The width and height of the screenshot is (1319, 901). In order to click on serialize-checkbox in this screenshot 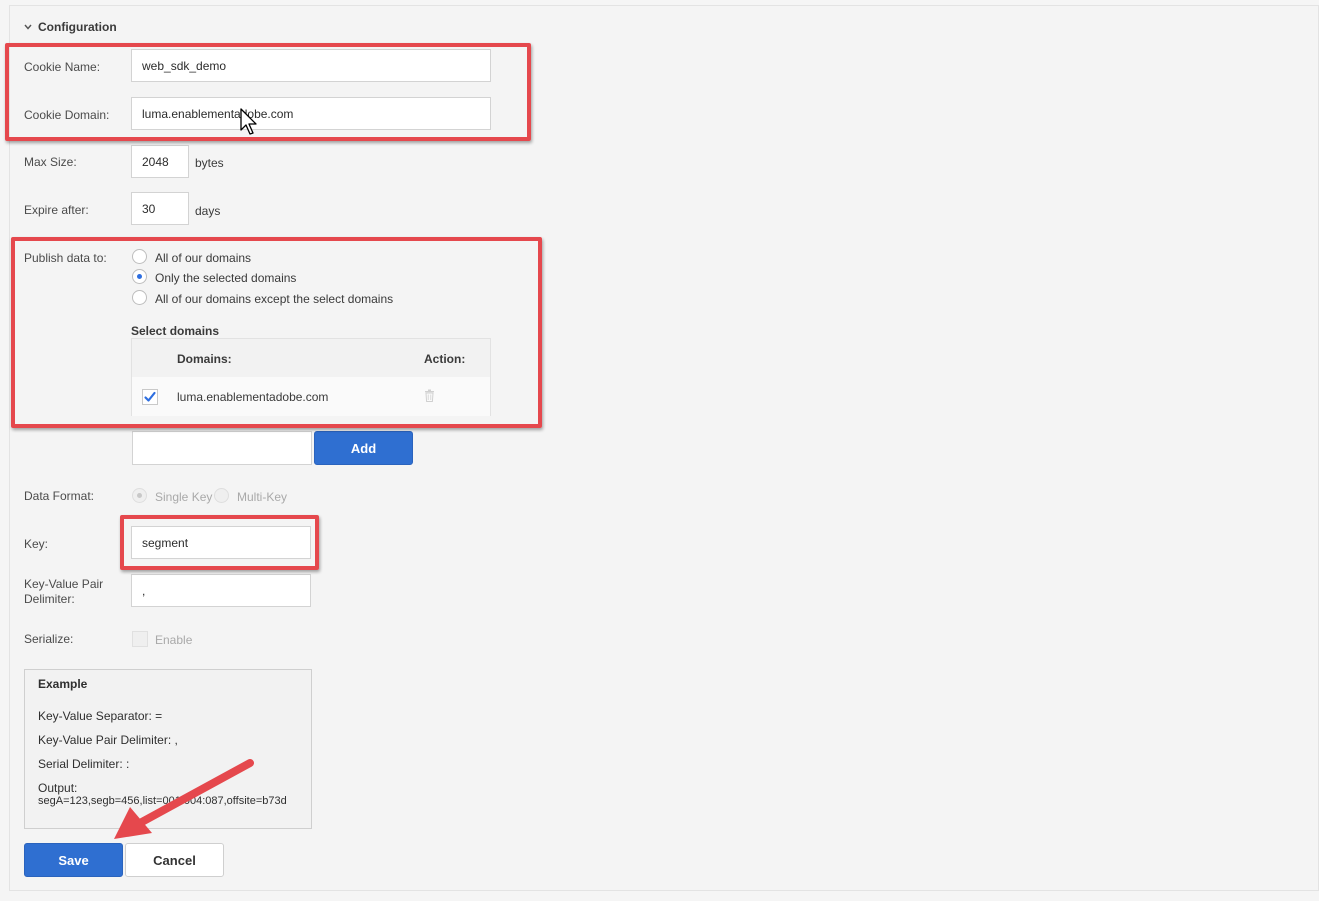, I will do `click(140, 639)`.